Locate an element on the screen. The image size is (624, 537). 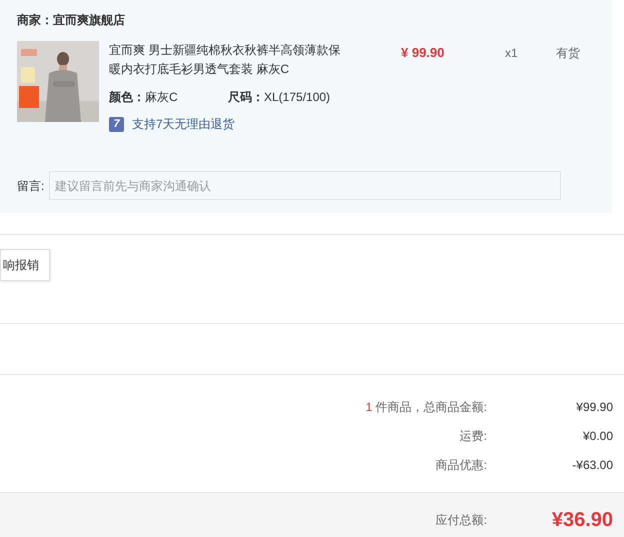
invoice-button: 响报销 is located at coordinates (25, 265).